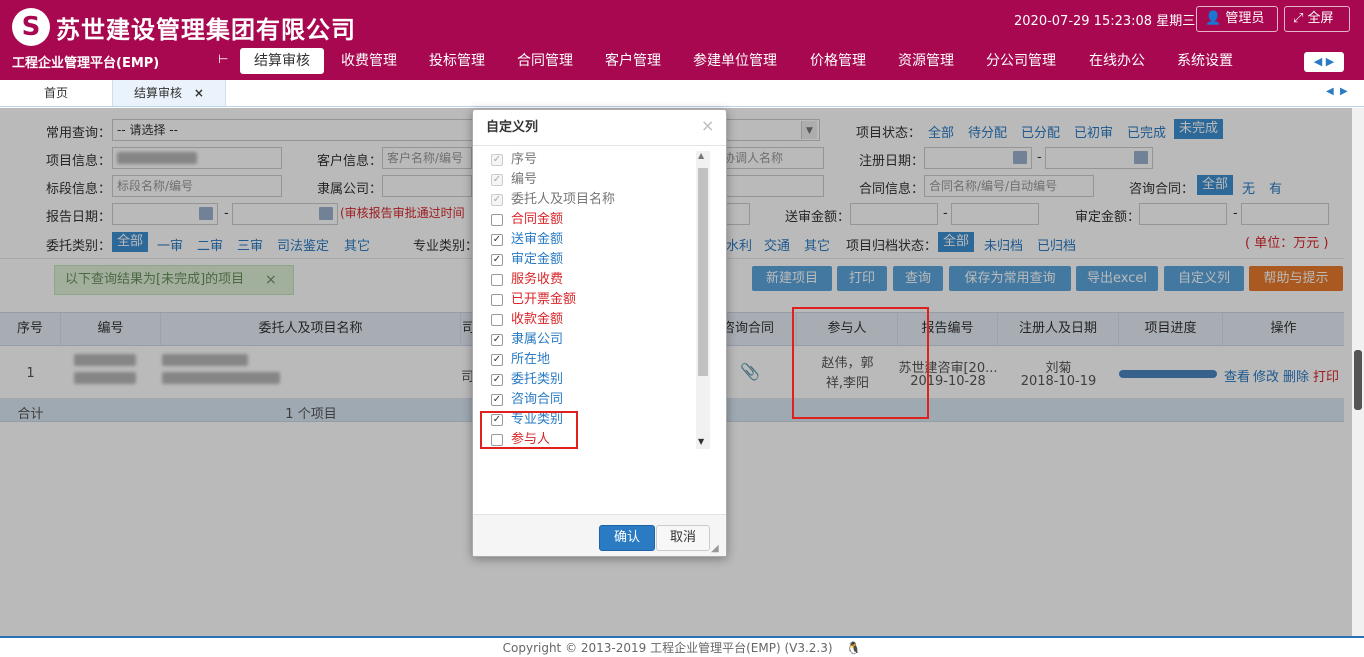 This screenshot has width=1364, height=657. I want to click on admin-button: 👤 管理员, so click(1237, 19).